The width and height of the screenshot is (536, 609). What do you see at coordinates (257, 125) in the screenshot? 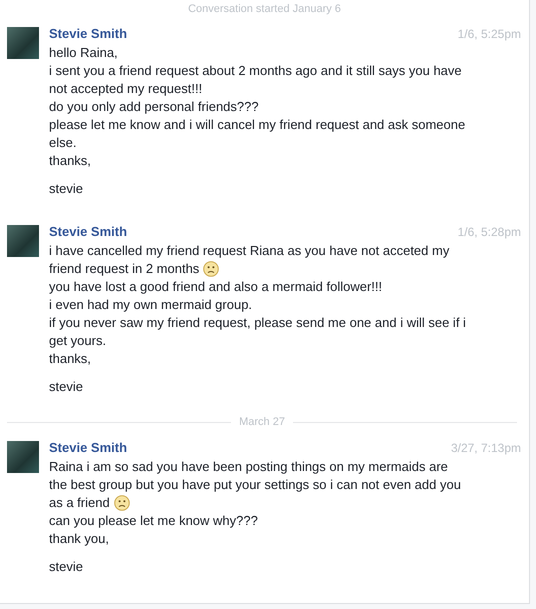
I see `message-text: please let me know and i will cancel my friend request and ask someone` at bounding box center [257, 125].